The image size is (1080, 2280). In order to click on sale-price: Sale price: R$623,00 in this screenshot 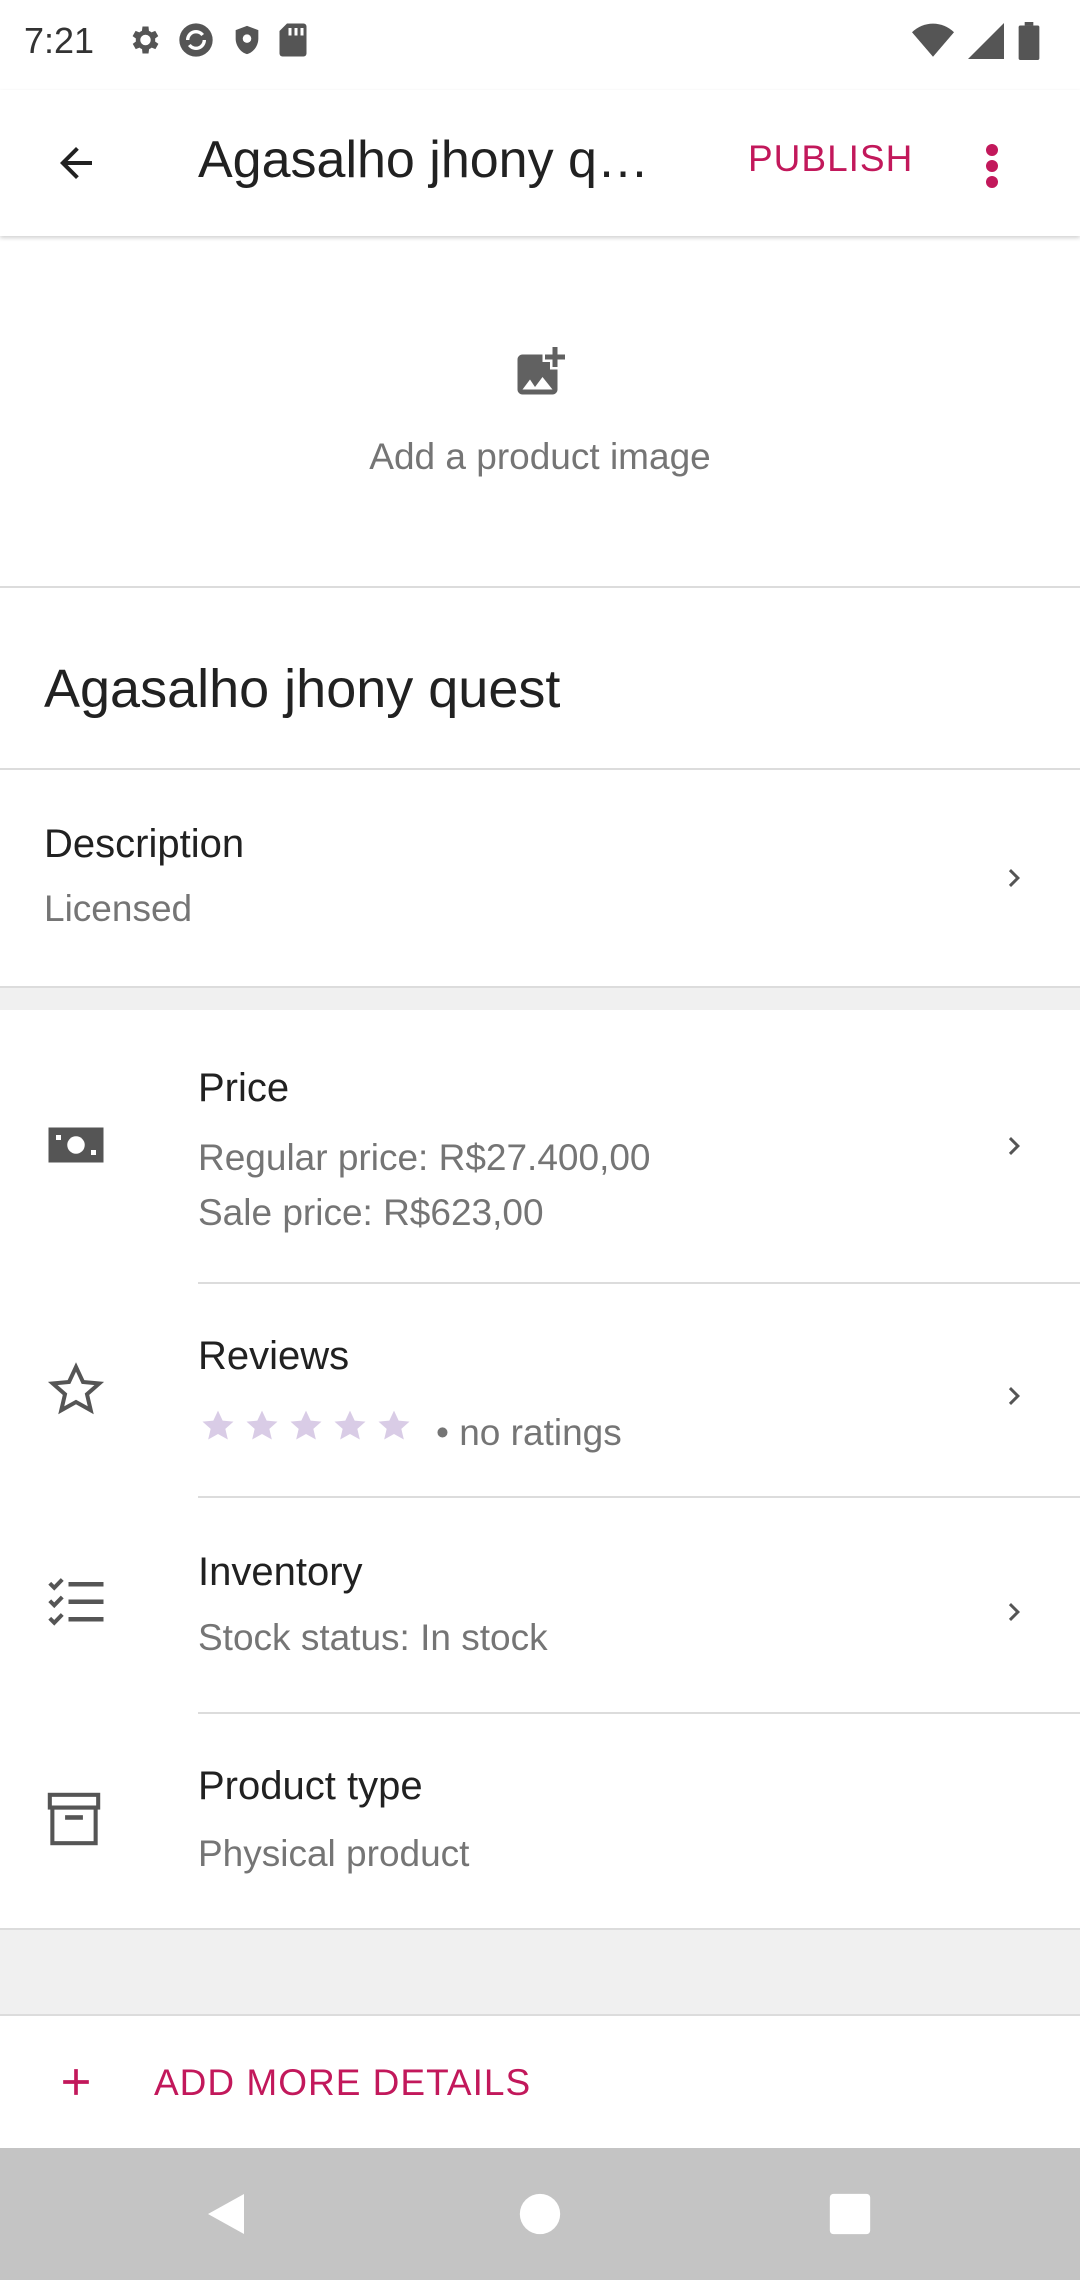, I will do `click(371, 1212)`.